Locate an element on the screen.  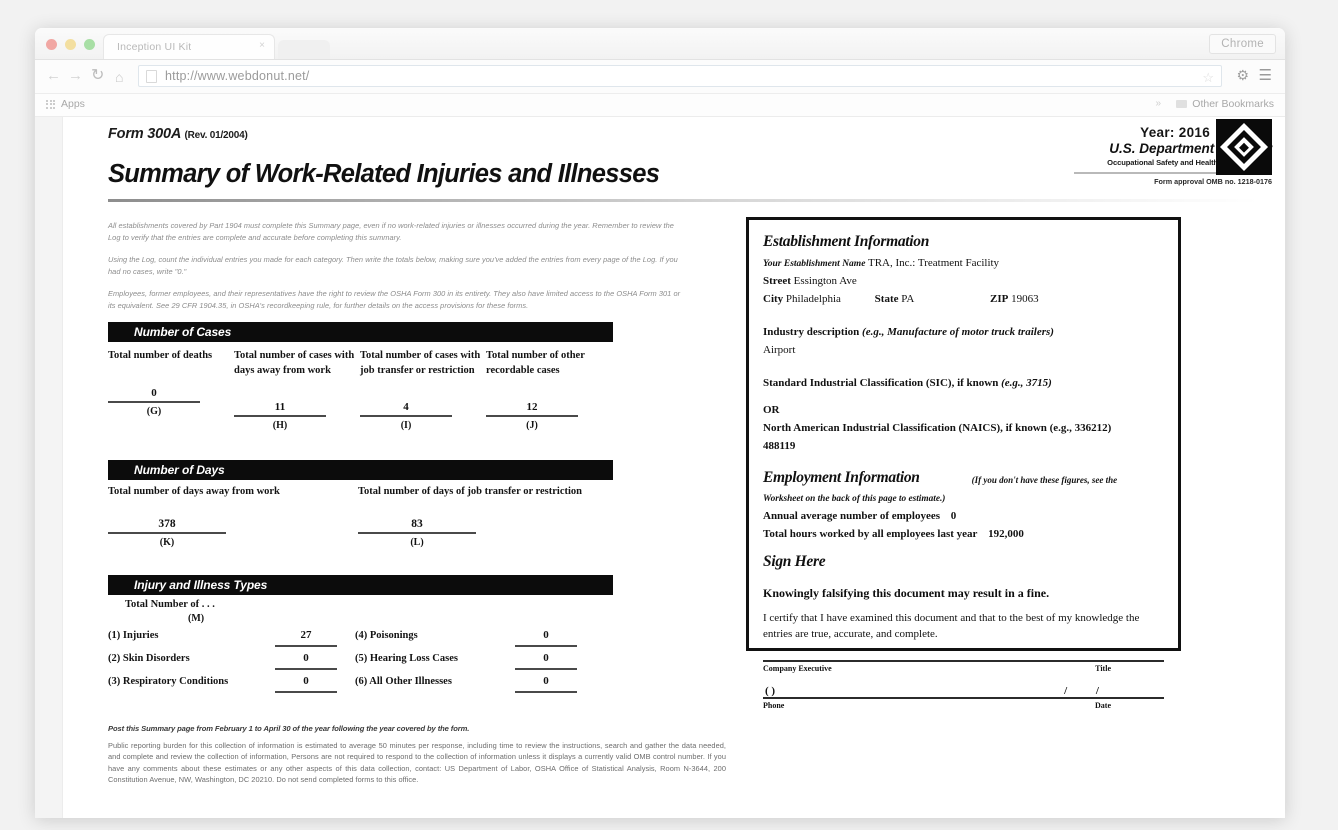
dol-seal-icon is located at coordinates (1244, 147).